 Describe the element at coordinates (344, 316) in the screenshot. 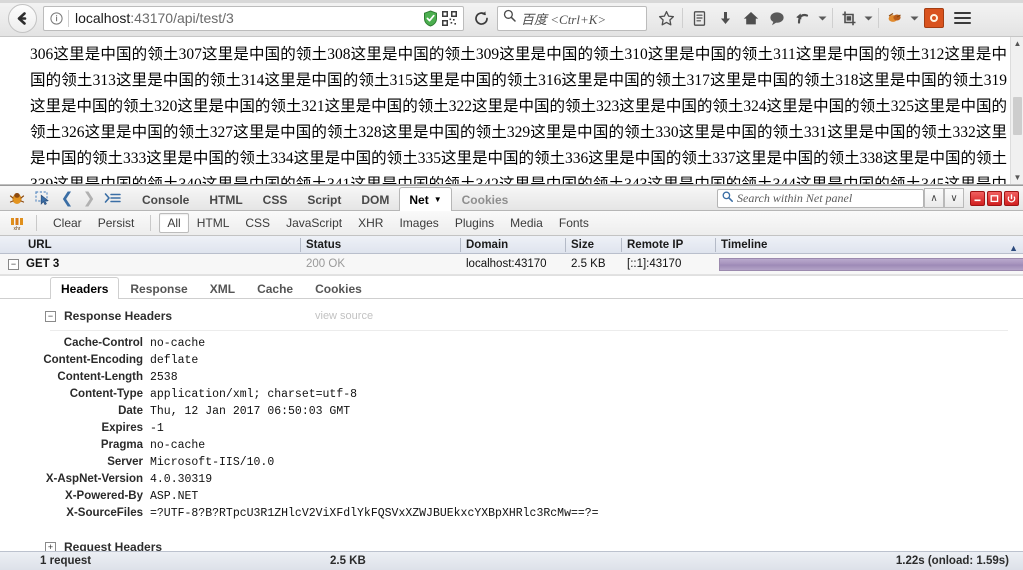

I see `view-source-link: view source` at that location.